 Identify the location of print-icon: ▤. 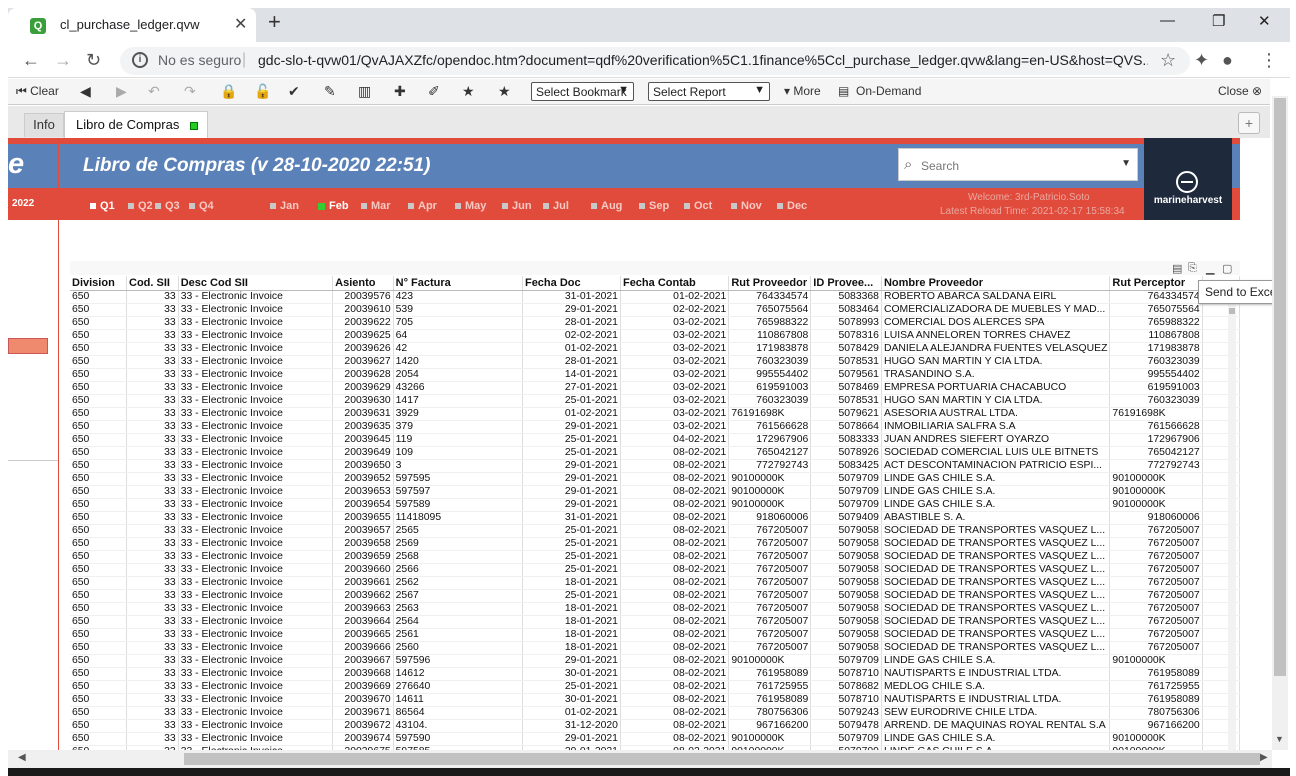
(1177, 268).